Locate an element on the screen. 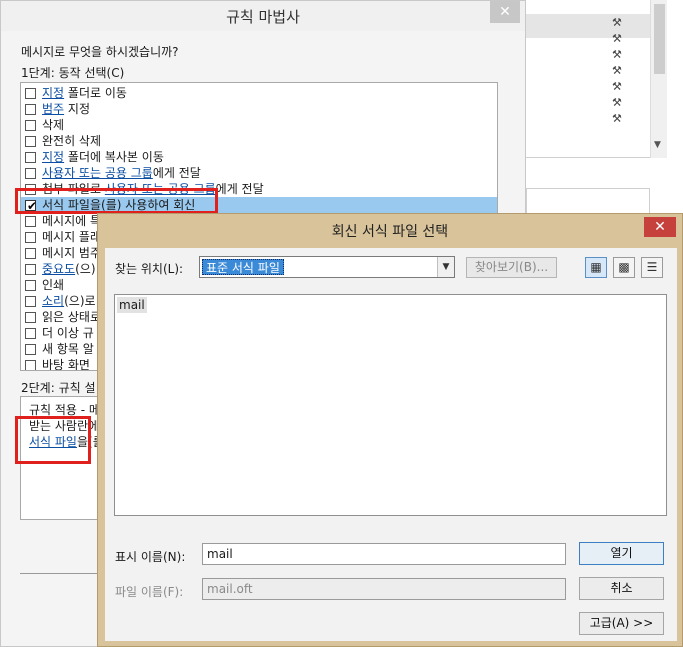 The width and height of the screenshot is (683, 647). action-label: 삭제 is located at coordinates (53, 125).